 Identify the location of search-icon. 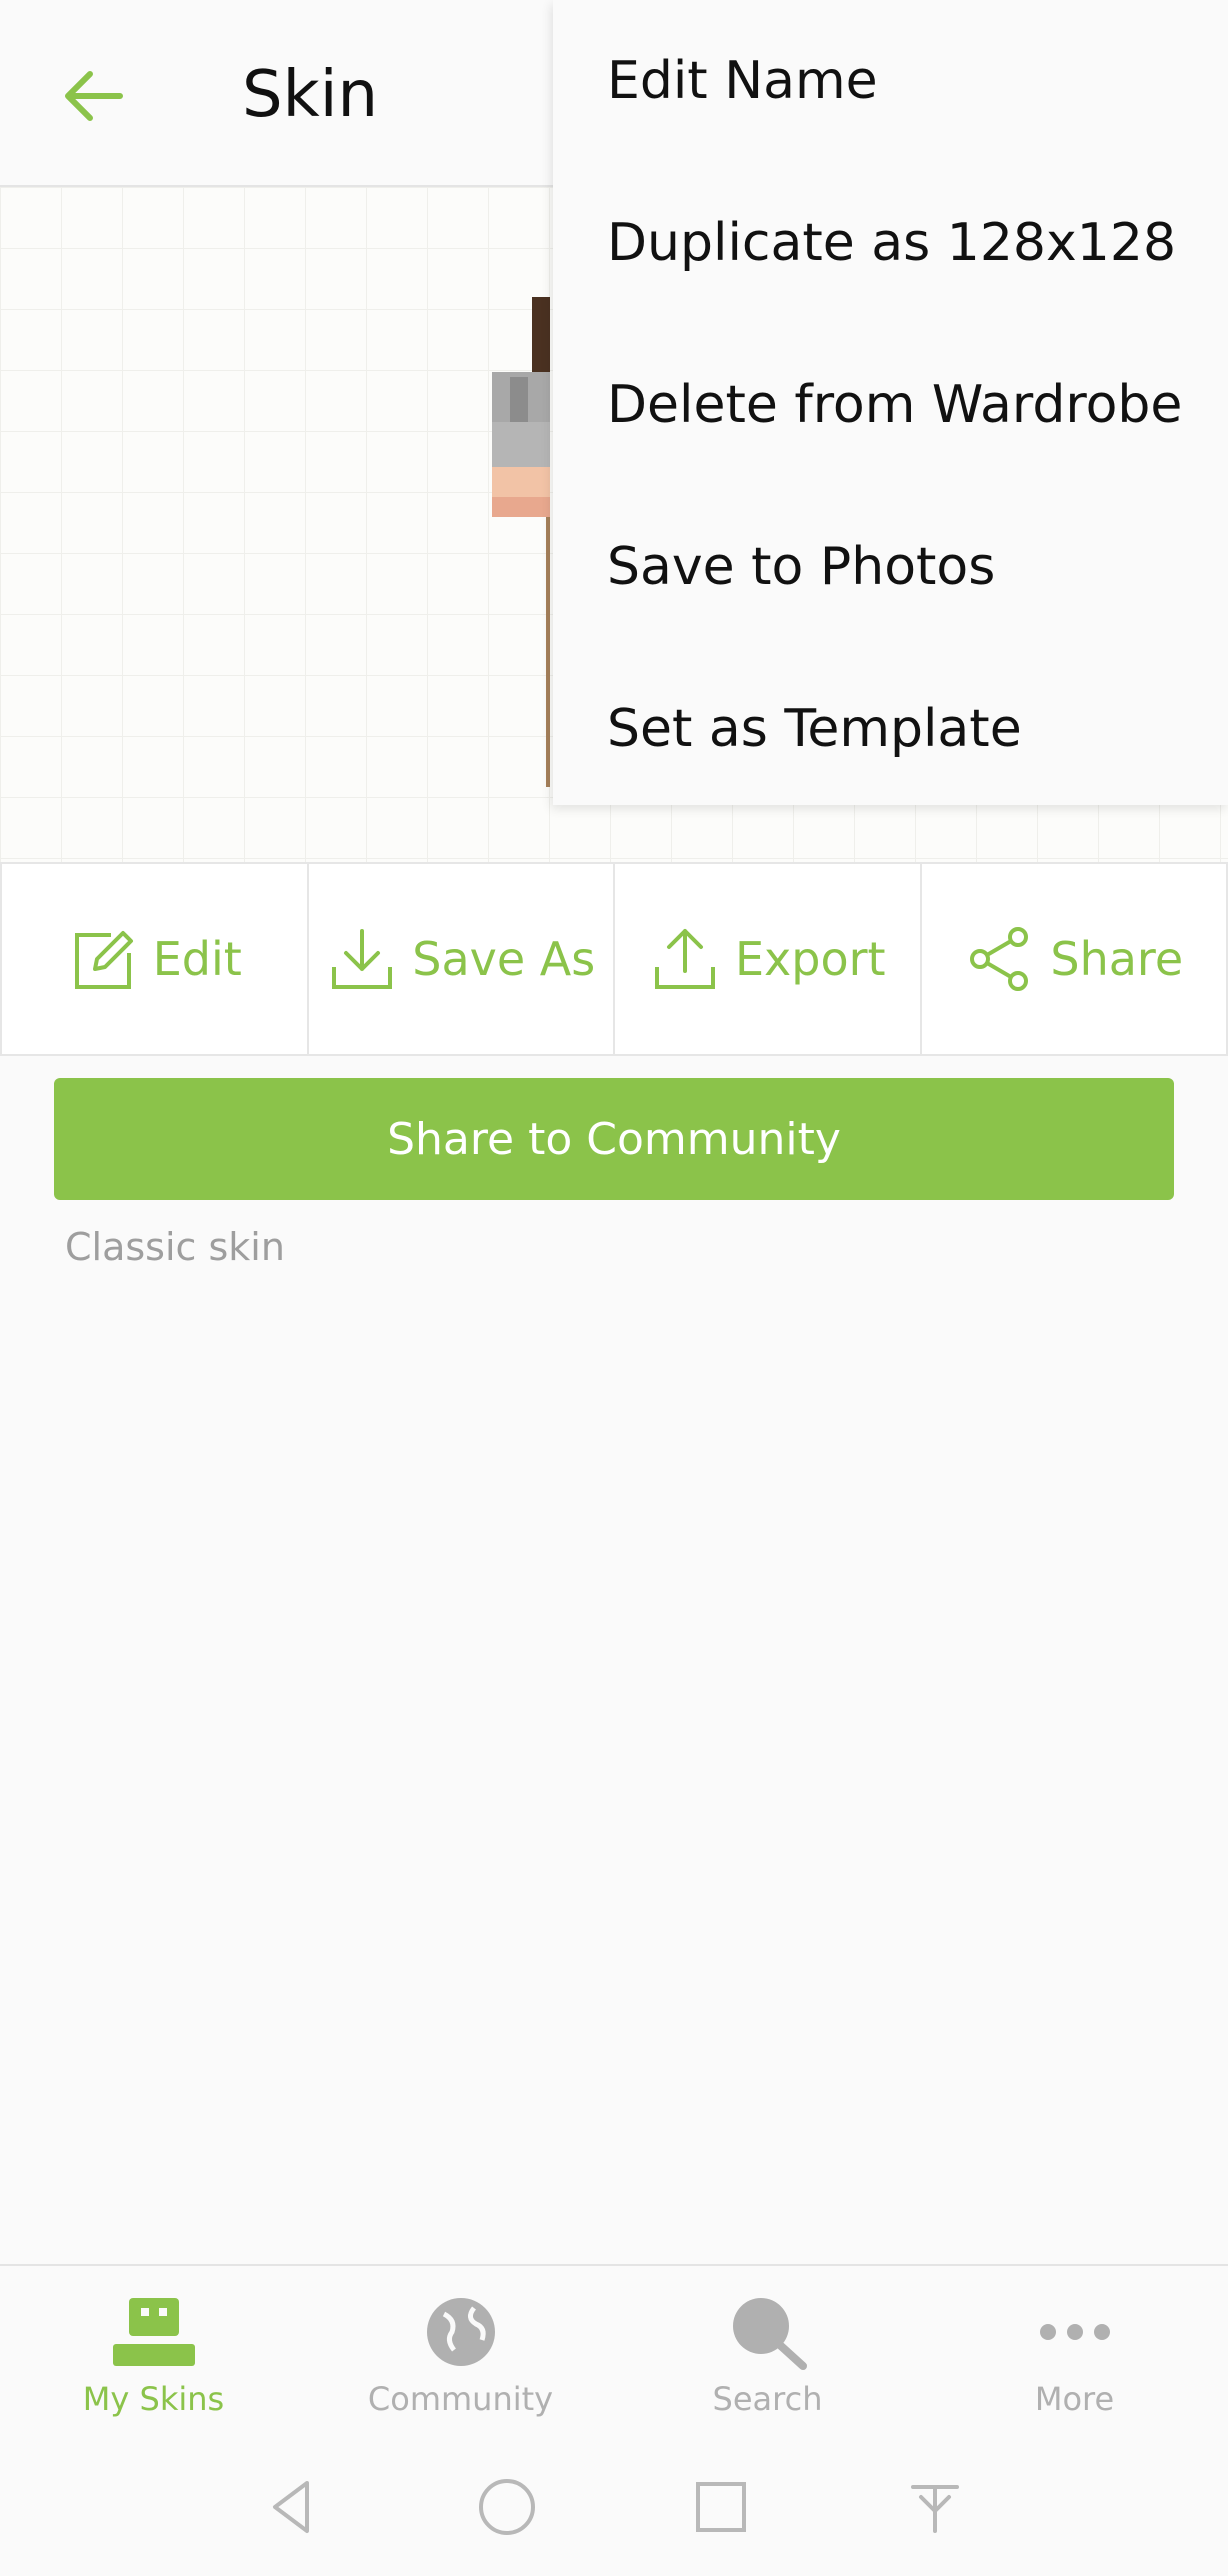
(769, 2334).